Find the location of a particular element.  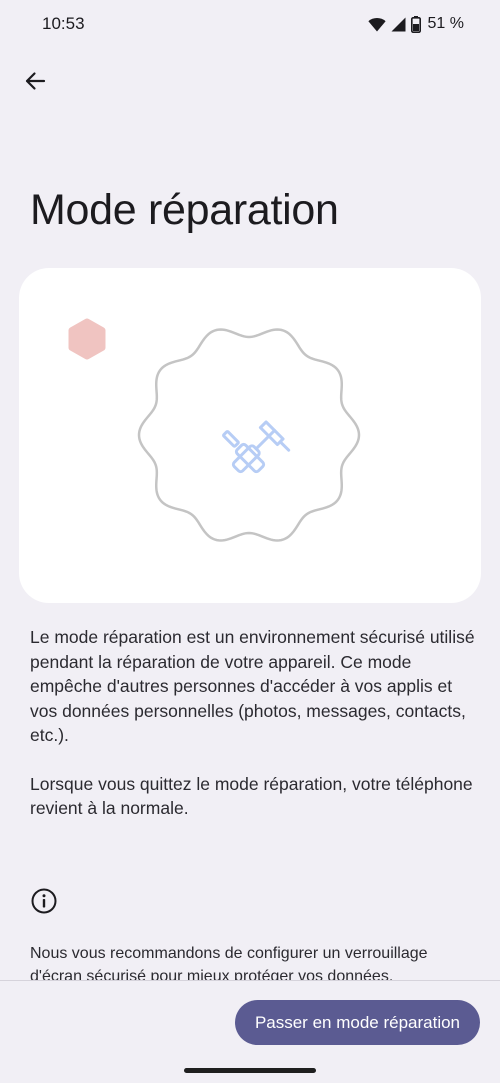

bottom-action-bar: Passer en mode réparation is located at coordinates (250, 1031).